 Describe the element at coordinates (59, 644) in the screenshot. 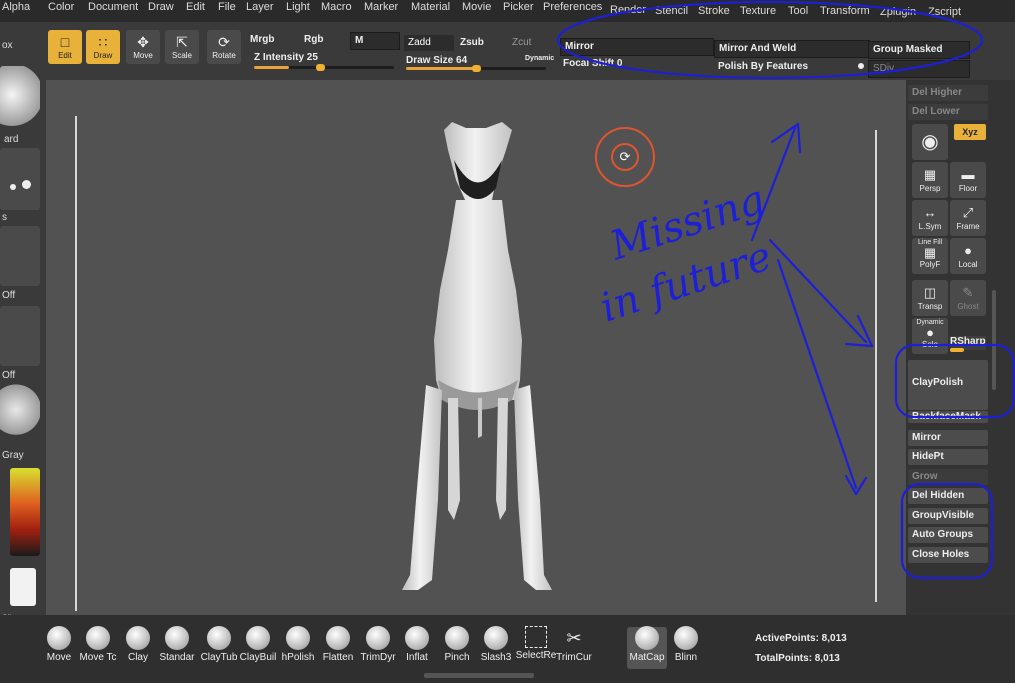

I see `brush-move: Move` at that location.